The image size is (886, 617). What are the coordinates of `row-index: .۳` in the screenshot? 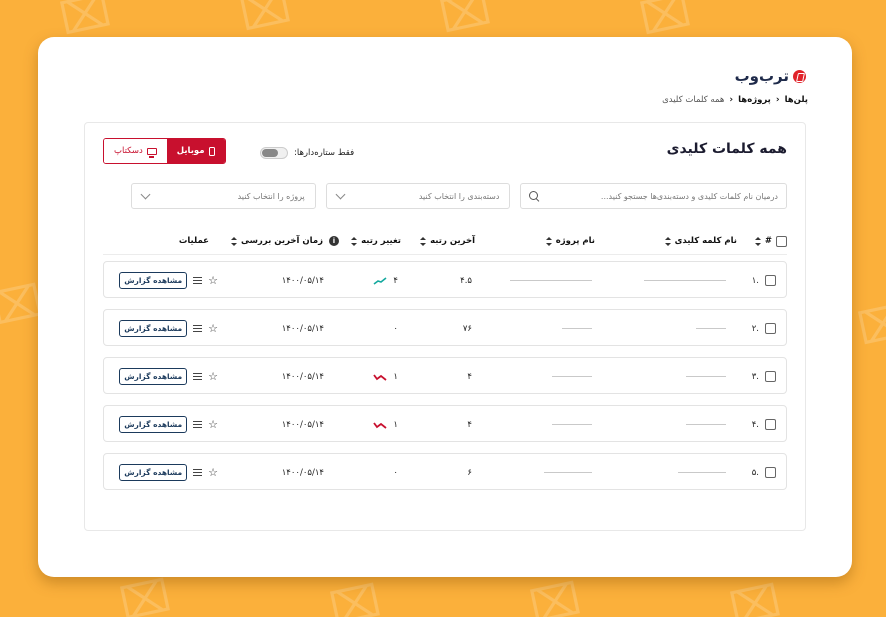 It's located at (755, 376).